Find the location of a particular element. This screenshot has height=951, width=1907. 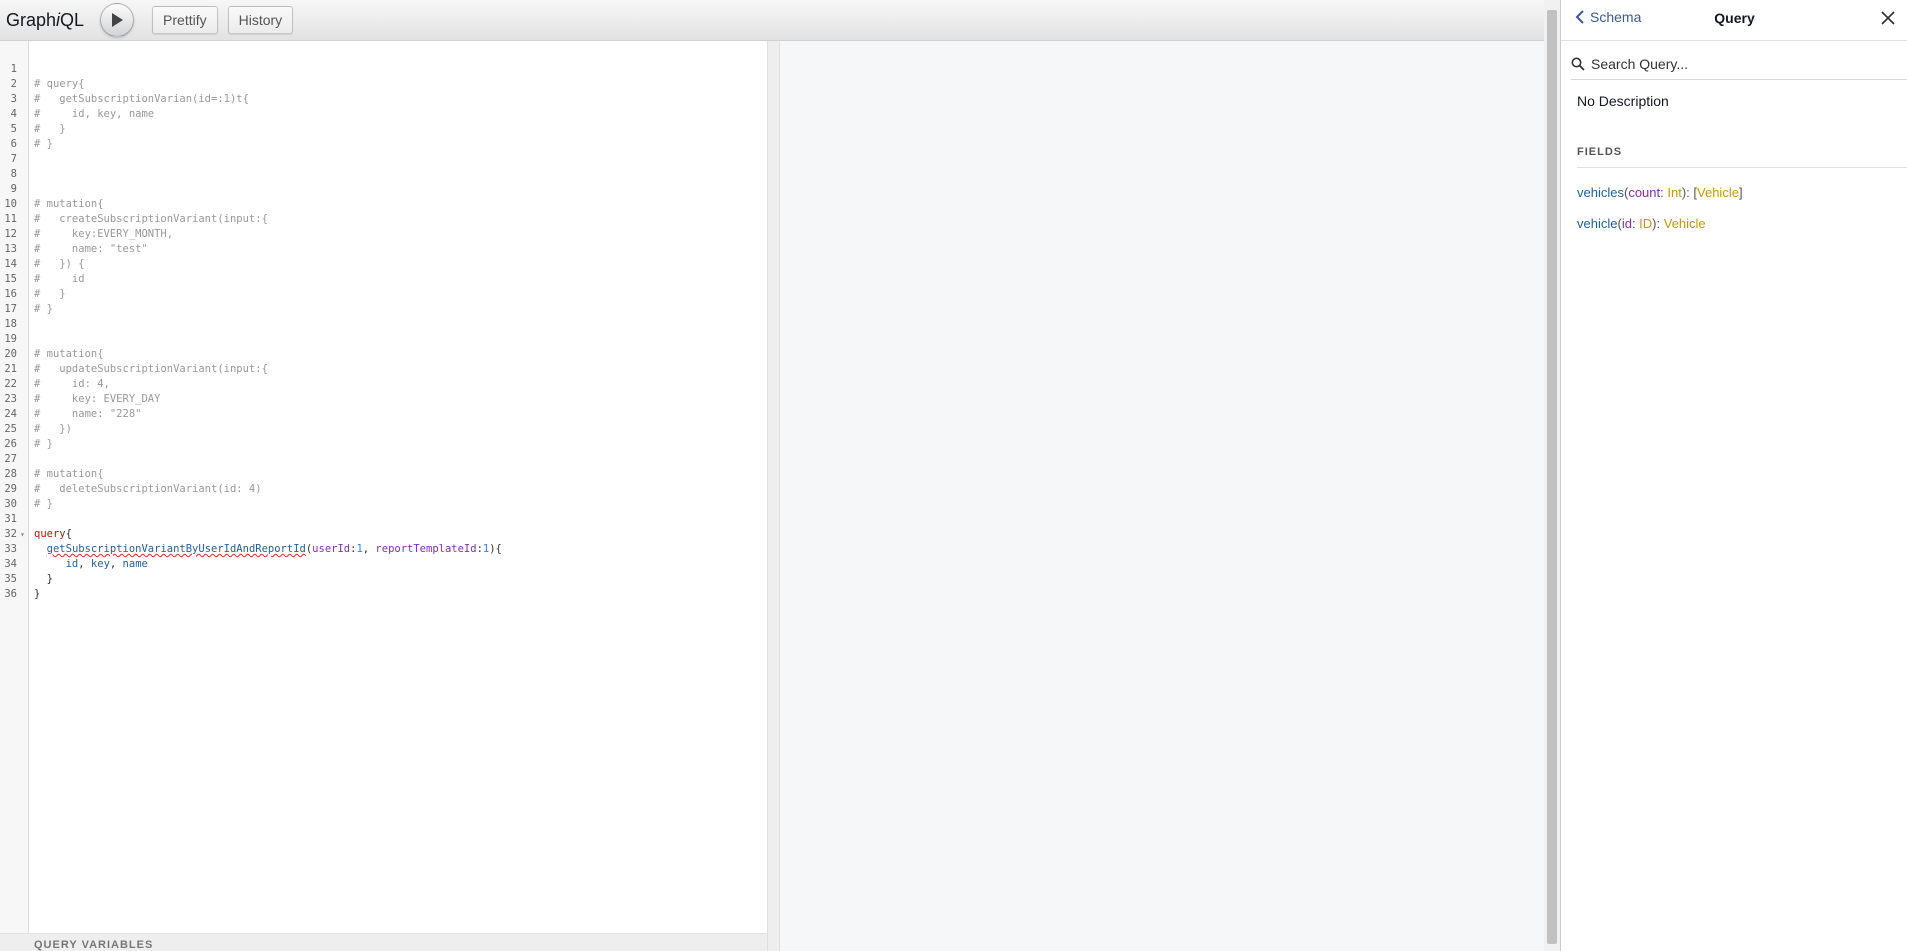

doc-search is located at coordinates (1739, 64).